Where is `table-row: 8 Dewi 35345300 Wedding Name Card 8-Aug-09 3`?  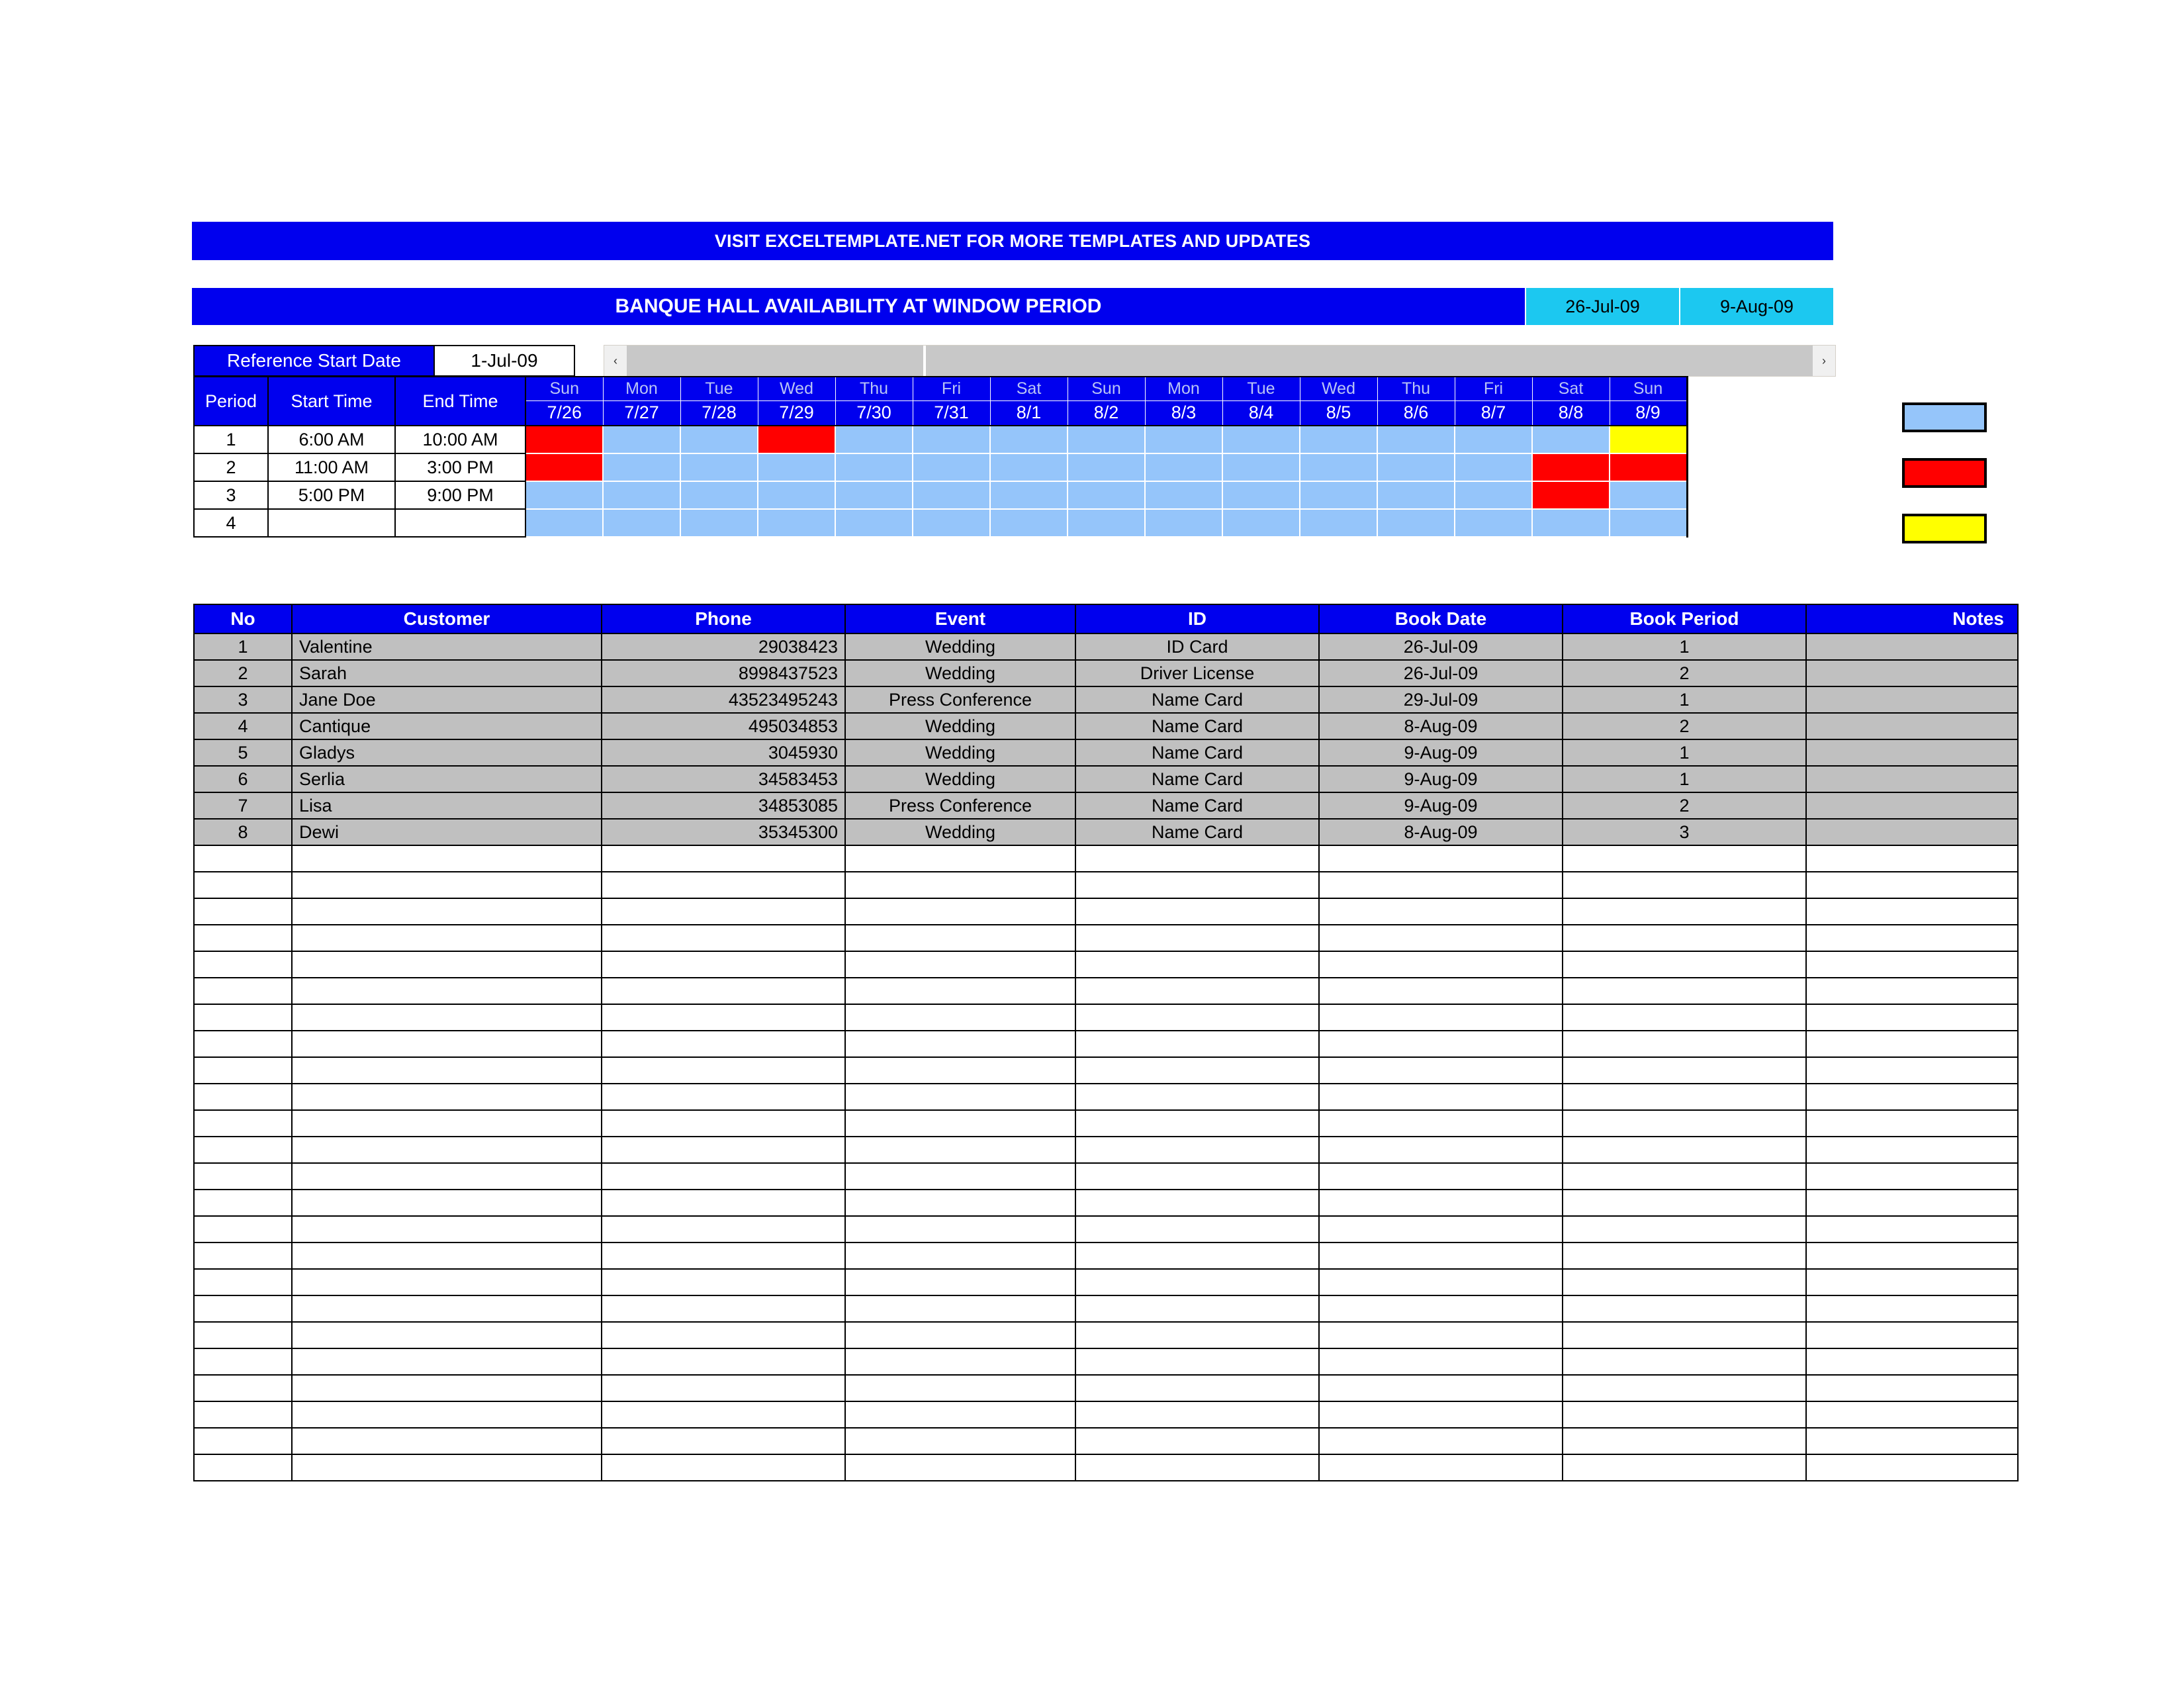 table-row: 8 Dewi 35345300 Wedding Name Card 8-Aug-09 3 is located at coordinates (1106, 832).